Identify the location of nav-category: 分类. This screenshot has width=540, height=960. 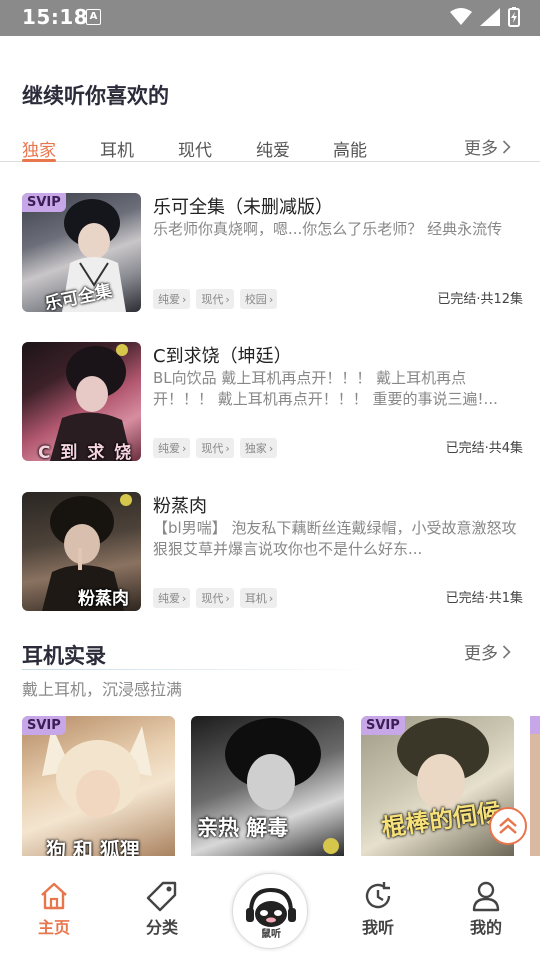
(162, 909).